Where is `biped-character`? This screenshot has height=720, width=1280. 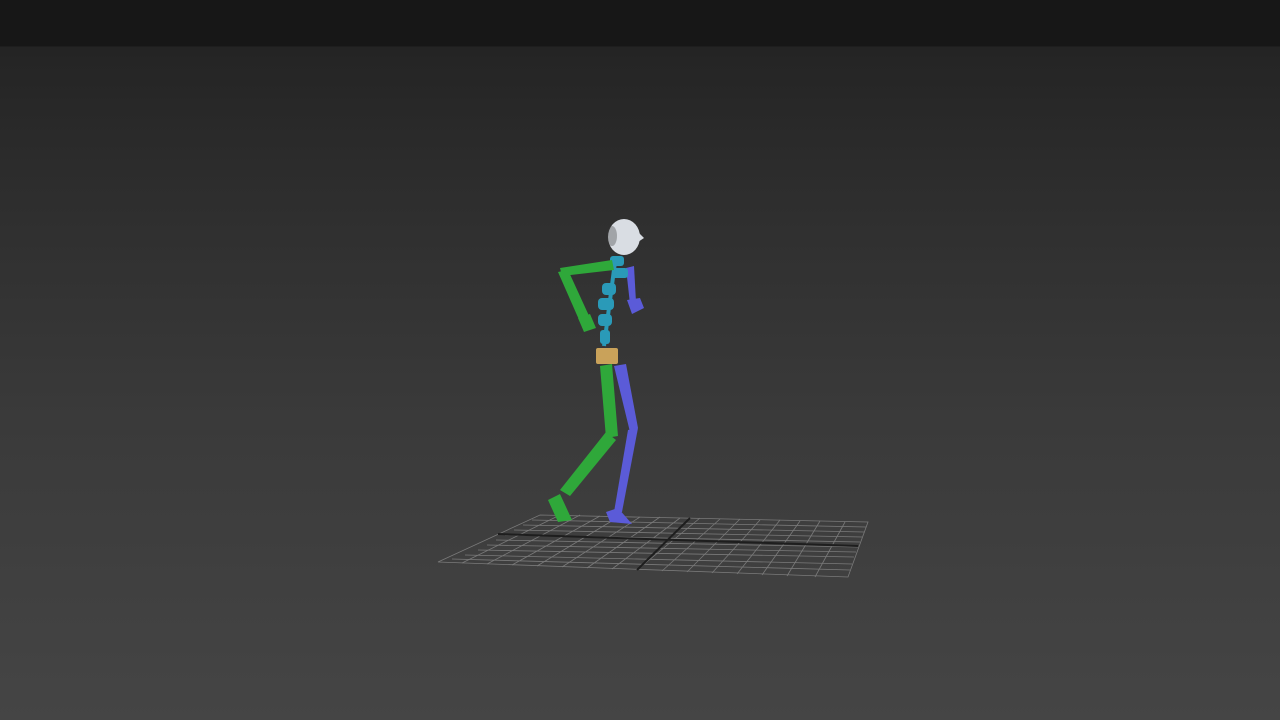
biped-character is located at coordinates (596, 371).